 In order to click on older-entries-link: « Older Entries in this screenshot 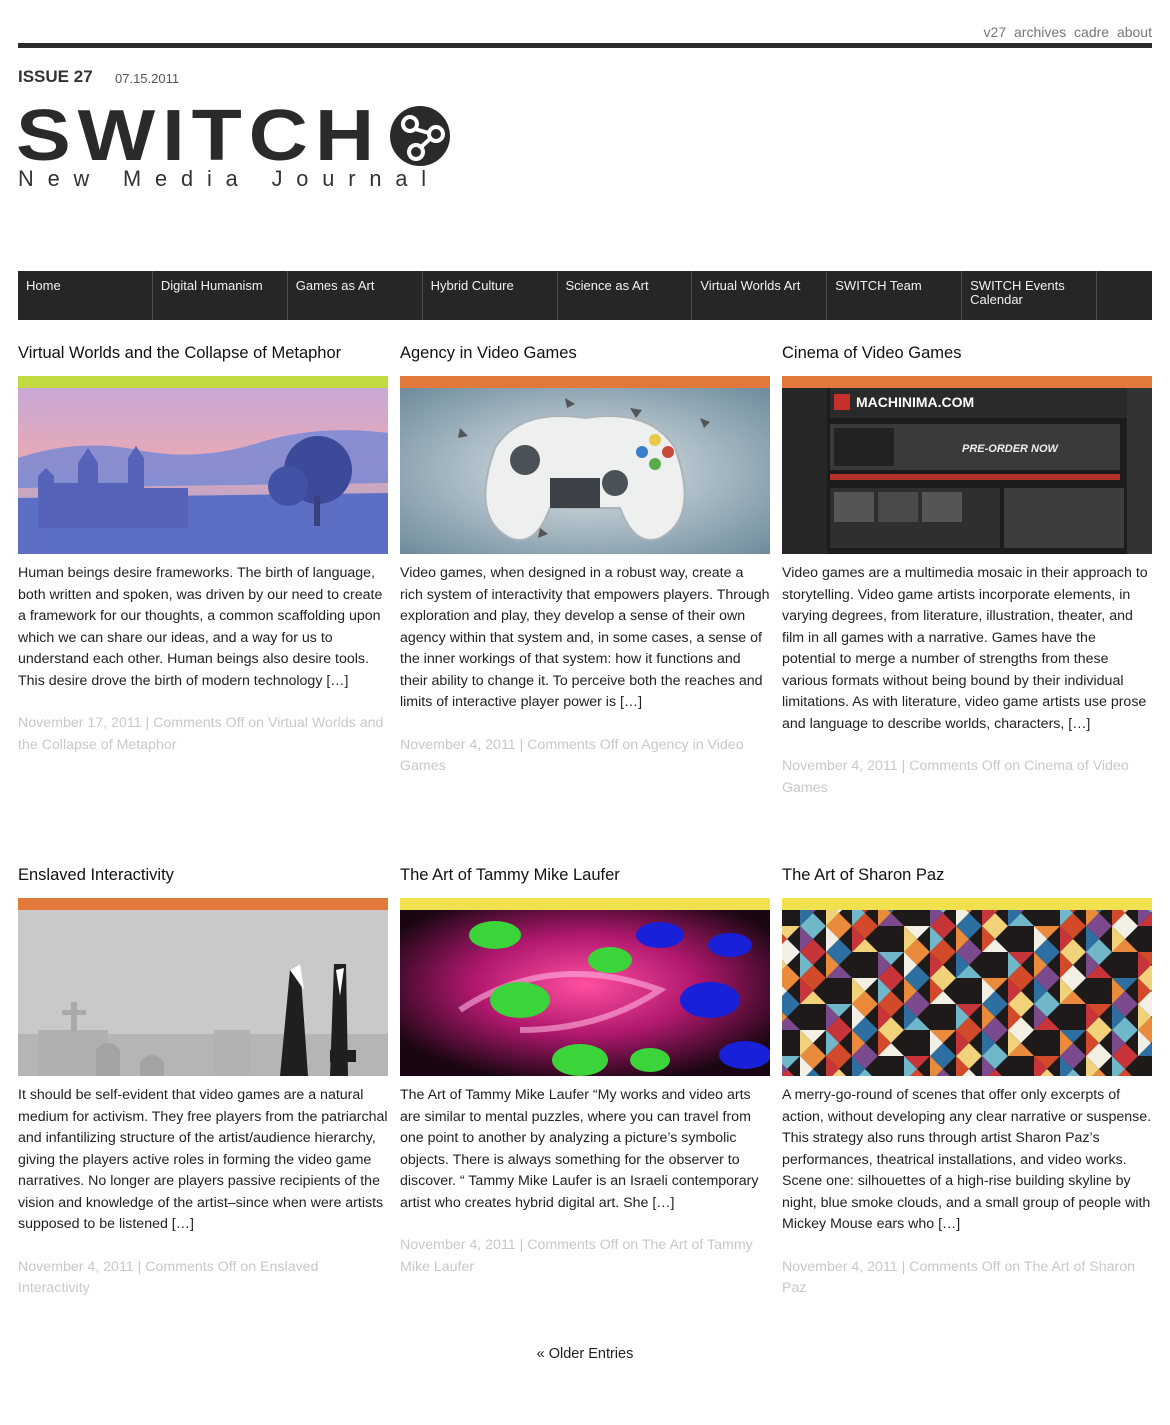, I will do `click(585, 1354)`.